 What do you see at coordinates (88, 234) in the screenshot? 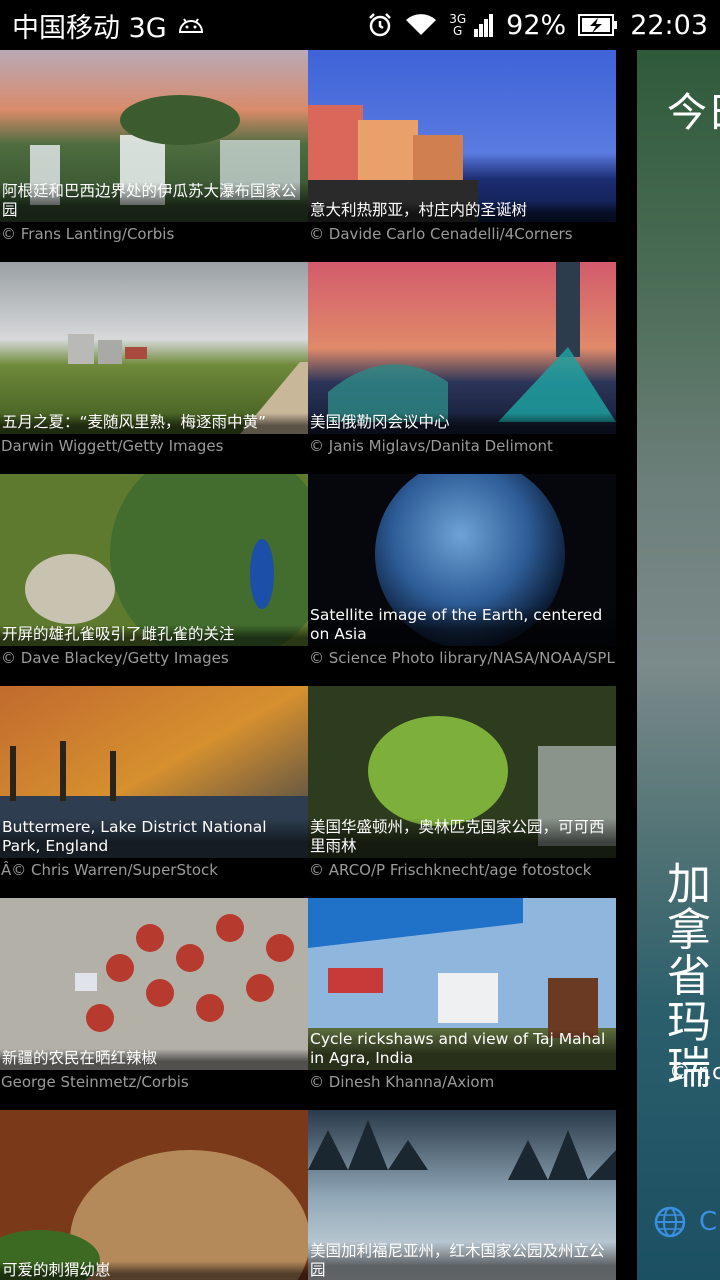
I see `wallpaper-credit: © Frans Lanting/Corbis` at bounding box center [88, 234].